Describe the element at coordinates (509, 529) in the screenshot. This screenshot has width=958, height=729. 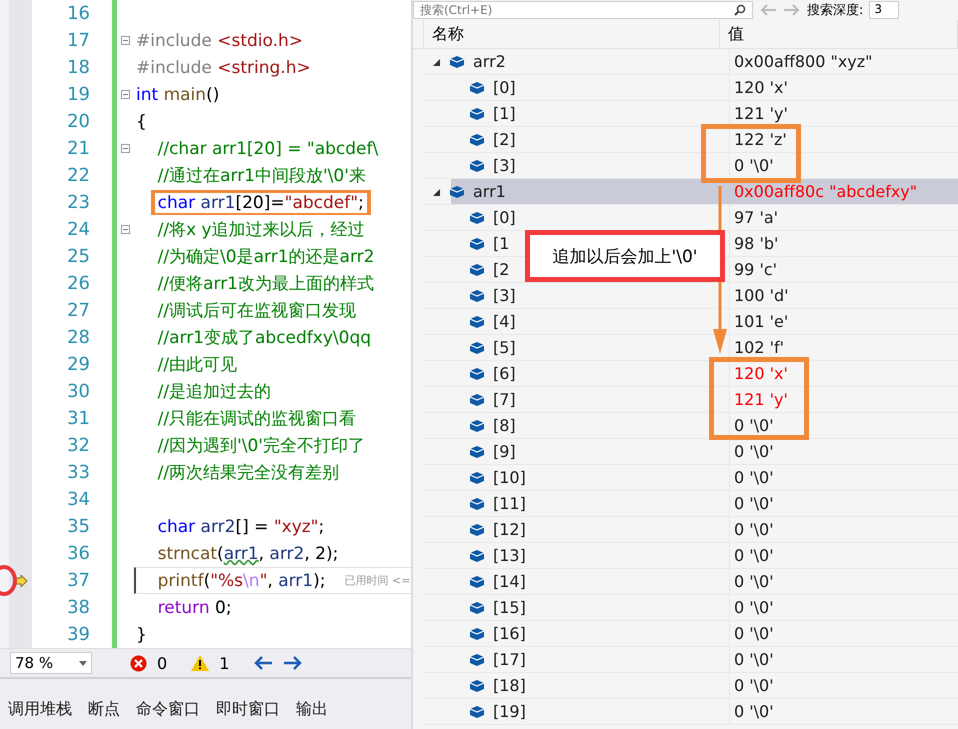
I see `variable-name: [12]` at that location.